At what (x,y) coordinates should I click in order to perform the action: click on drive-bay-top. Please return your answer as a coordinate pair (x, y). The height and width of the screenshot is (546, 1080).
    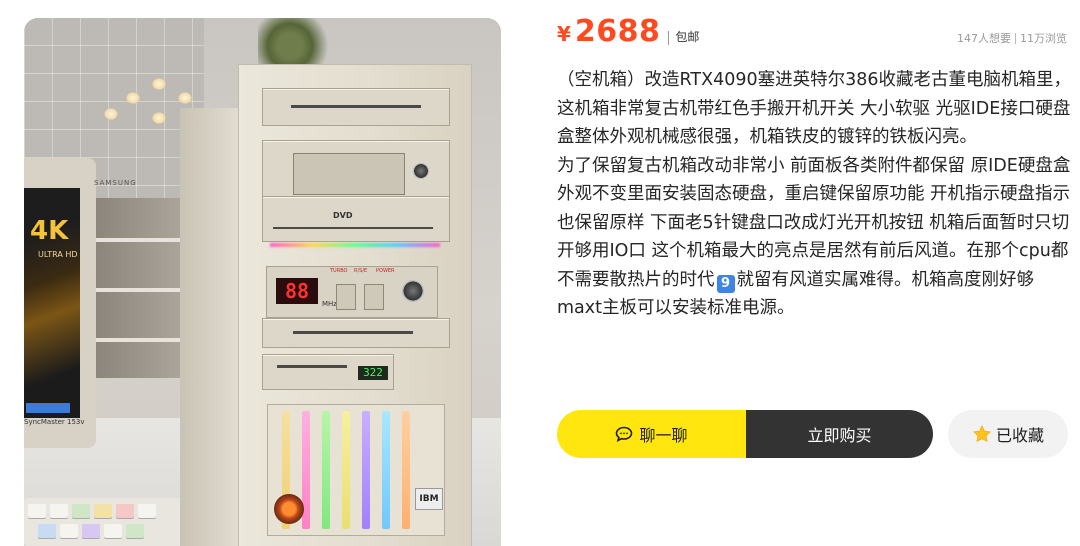
    Looking at the image, I should click on (356, 107).